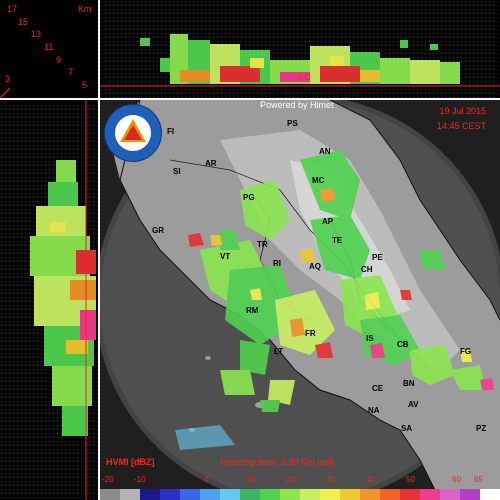  Describe the element at coordinates (252, 310) in the screenshot. I see `city-label: RM` at that location.